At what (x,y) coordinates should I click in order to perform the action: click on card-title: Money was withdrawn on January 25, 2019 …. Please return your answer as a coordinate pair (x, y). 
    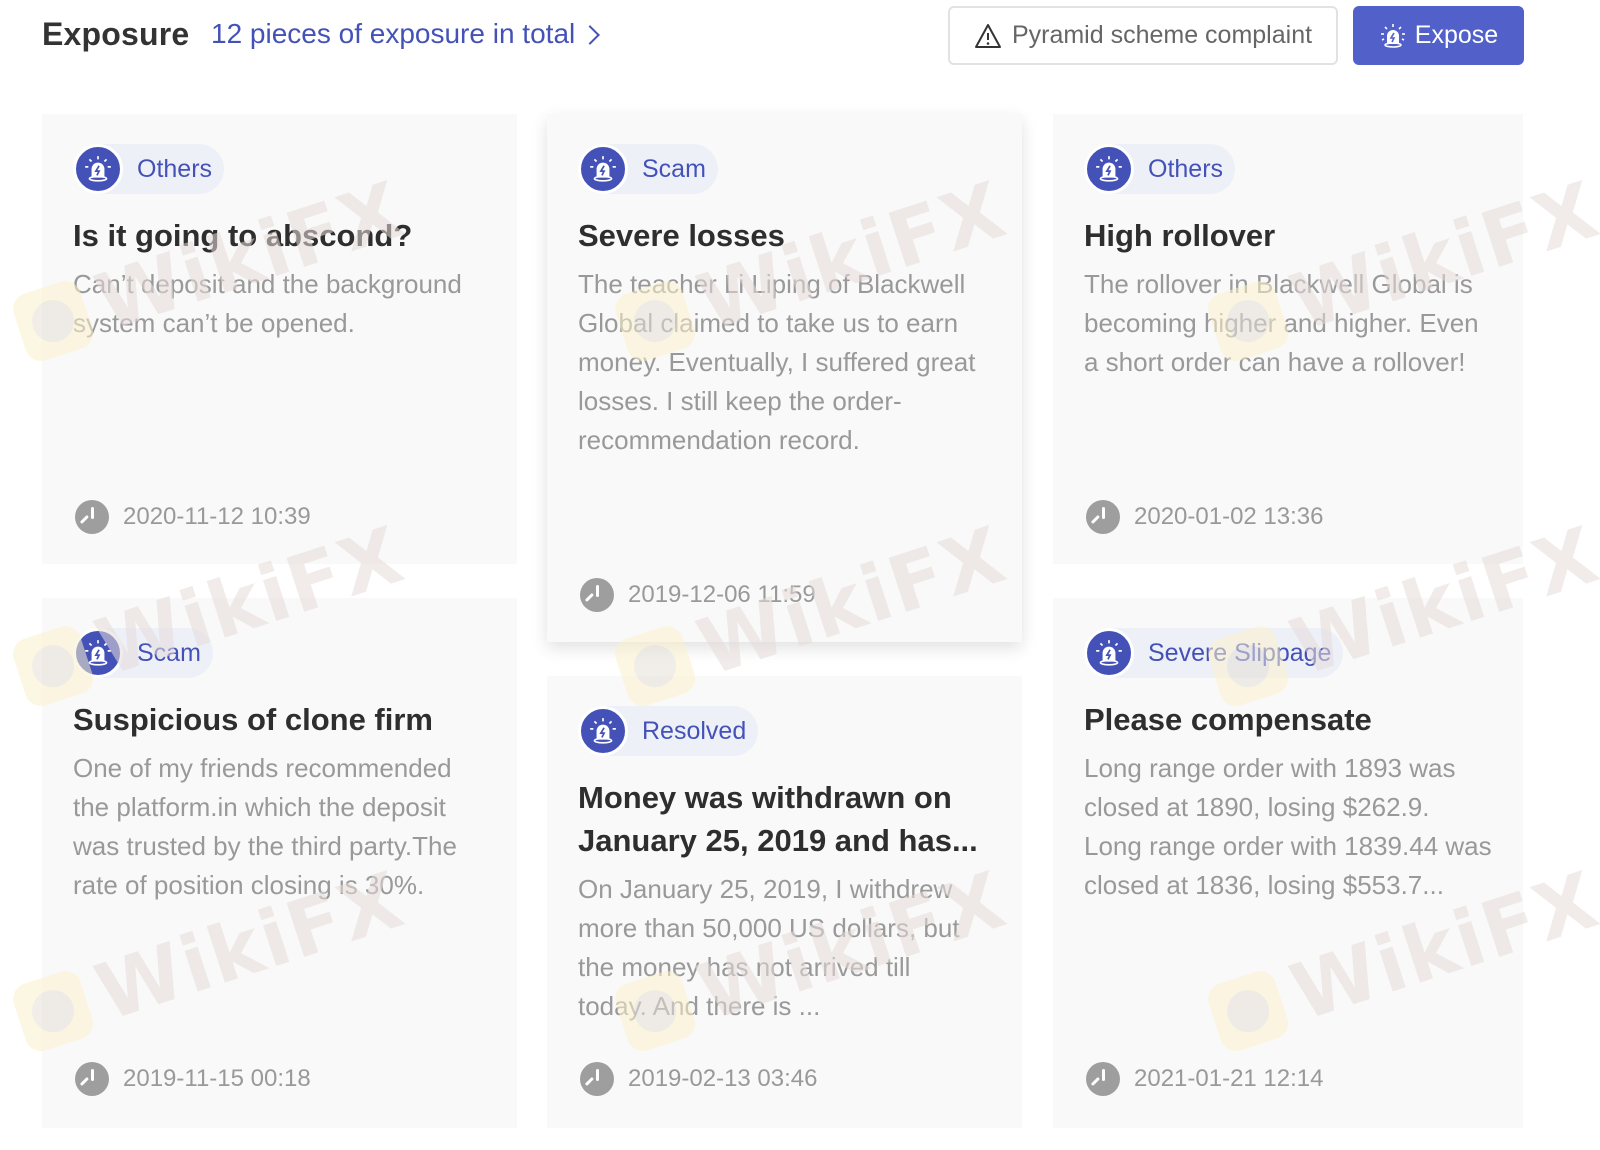
    Looking at the image, I should click on (778, 819).